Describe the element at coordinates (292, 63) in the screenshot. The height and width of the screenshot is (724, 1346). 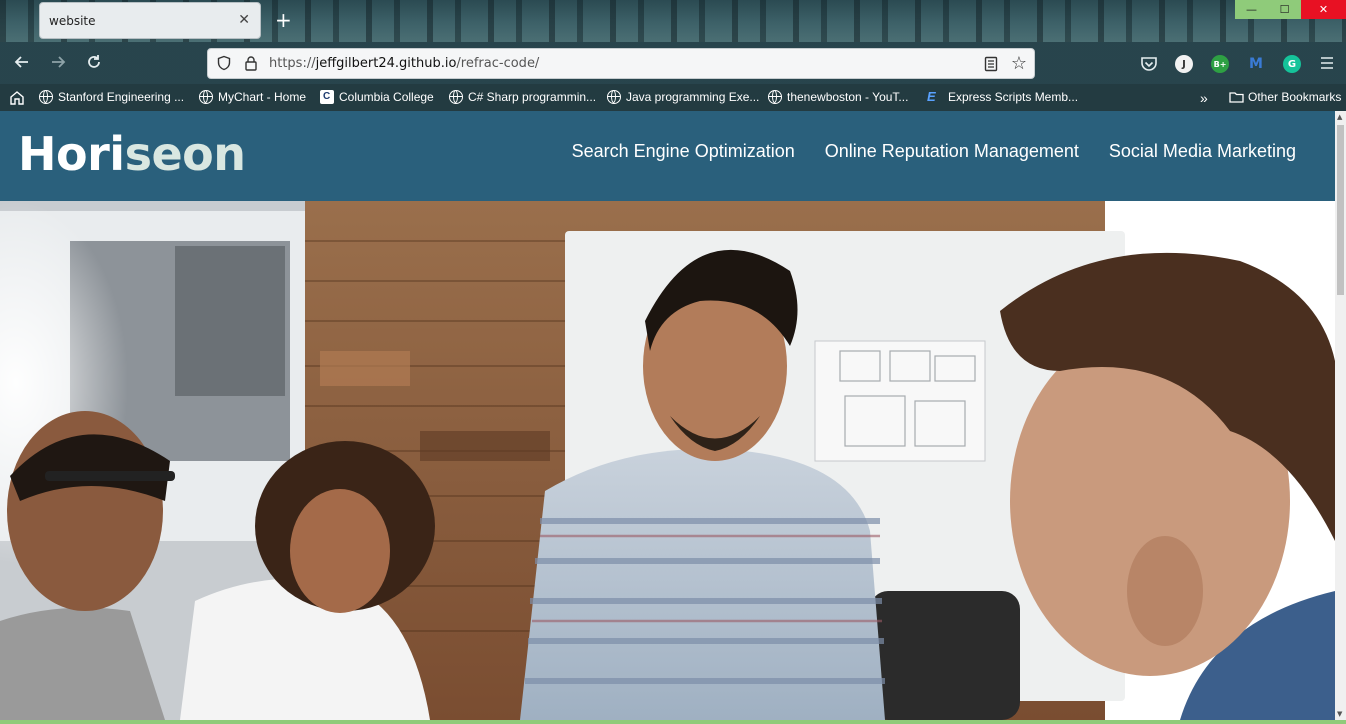
I see `url-scheme: https://` at that location.